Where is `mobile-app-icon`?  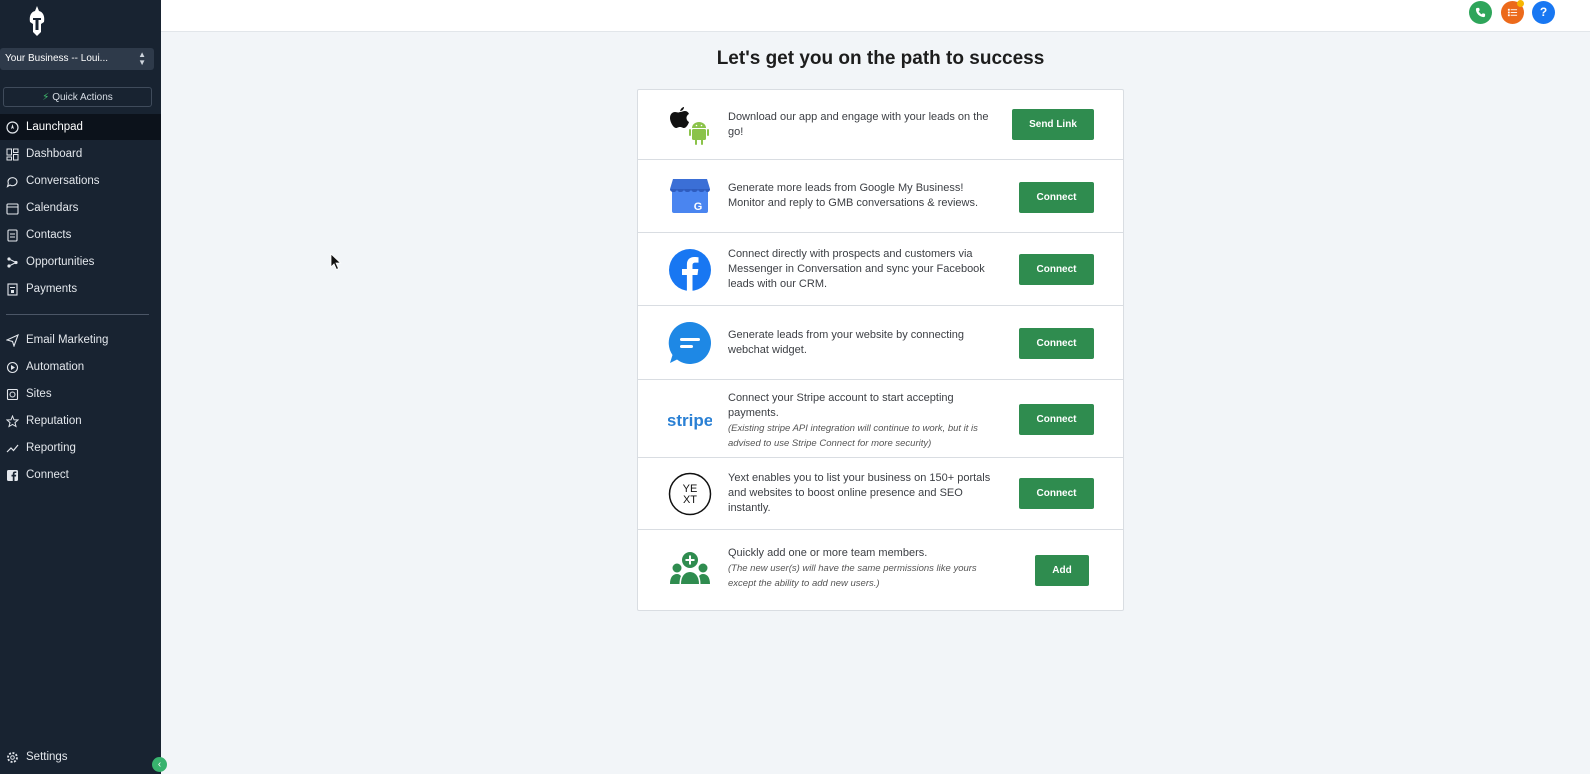
mobile-app-icon is located at coordinates (689, 126).